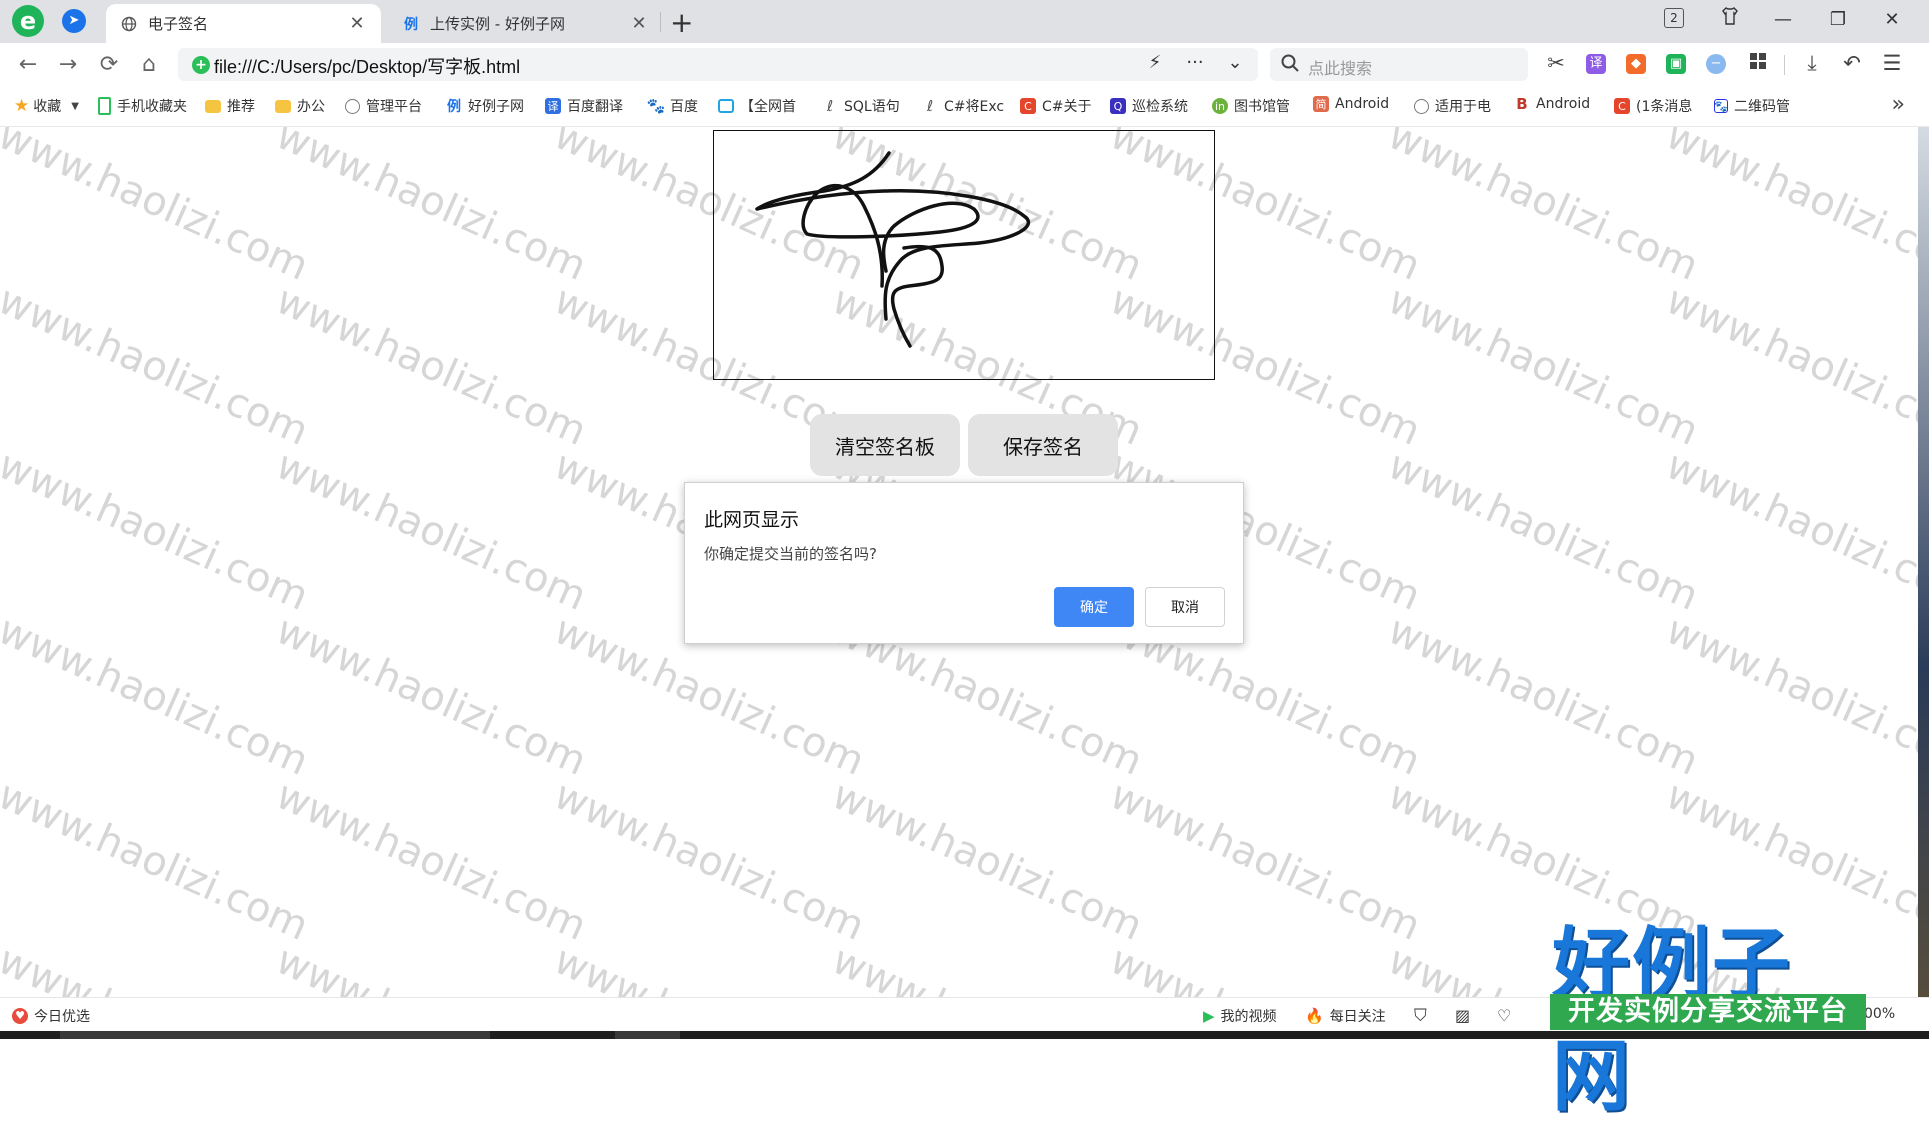 The height and width of the screenshot is (1126, 1929). Describe the element at coordinates (1504, 1015) in the screenshot. I see `heartbeat-icon: ♡` at that location.